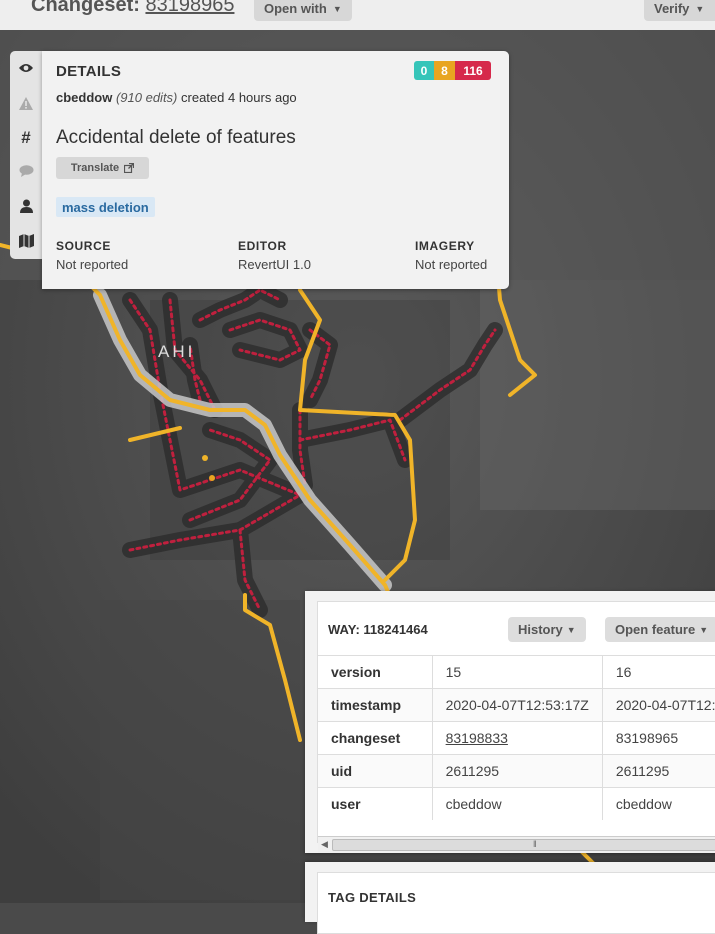 The image size is (715, 934). Describe the element at coordinates (375, 771) in the screenshot. I see `row-key: uid` at that location.